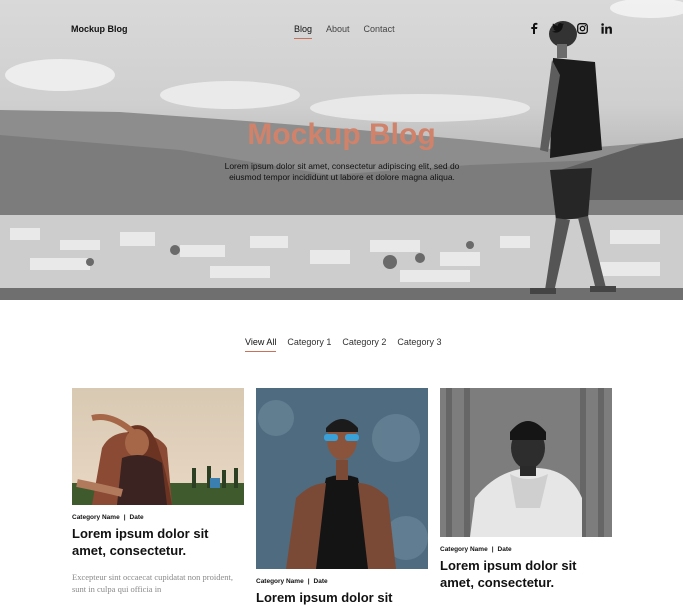 The height and width of the screenshot is (606, 683). I want to click on twitter-icon, so click(558, 28).